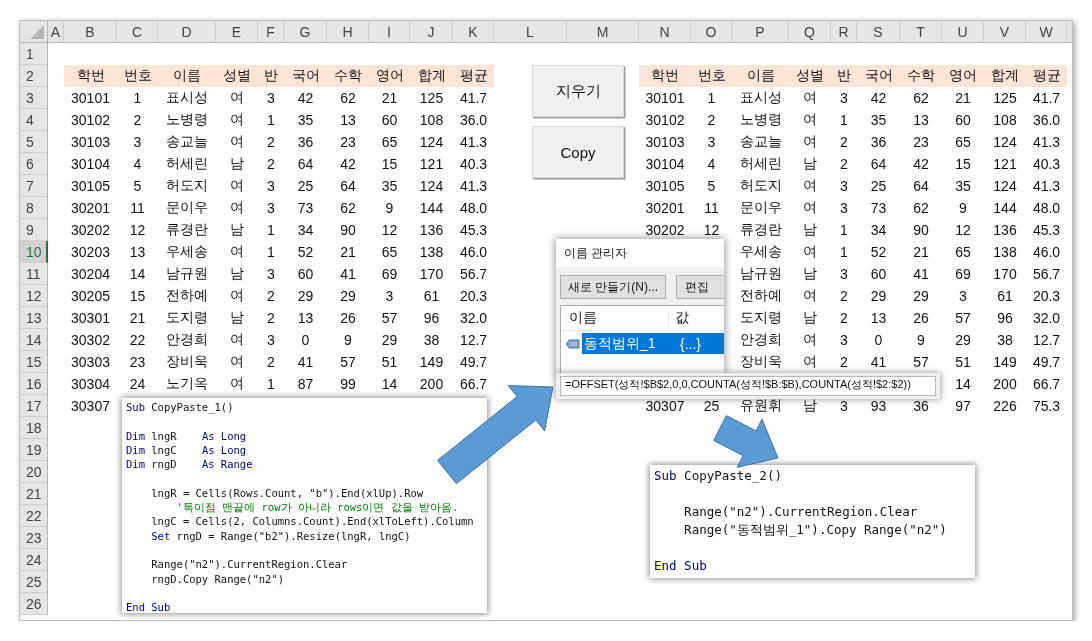 The height and width of the screenshot is (641, 1092). What do you see at coordinates (34, 252) in the screenshot?
I see `row-header: 10` at bounding box center [34, 252].